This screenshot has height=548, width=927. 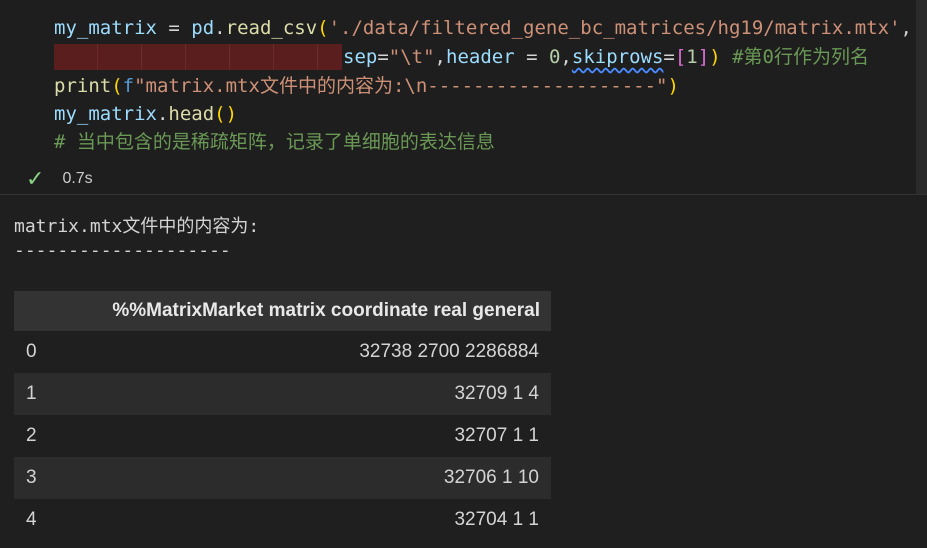 I want to click on table-row: 1 32709 1 4, so click(x=282, y=394).